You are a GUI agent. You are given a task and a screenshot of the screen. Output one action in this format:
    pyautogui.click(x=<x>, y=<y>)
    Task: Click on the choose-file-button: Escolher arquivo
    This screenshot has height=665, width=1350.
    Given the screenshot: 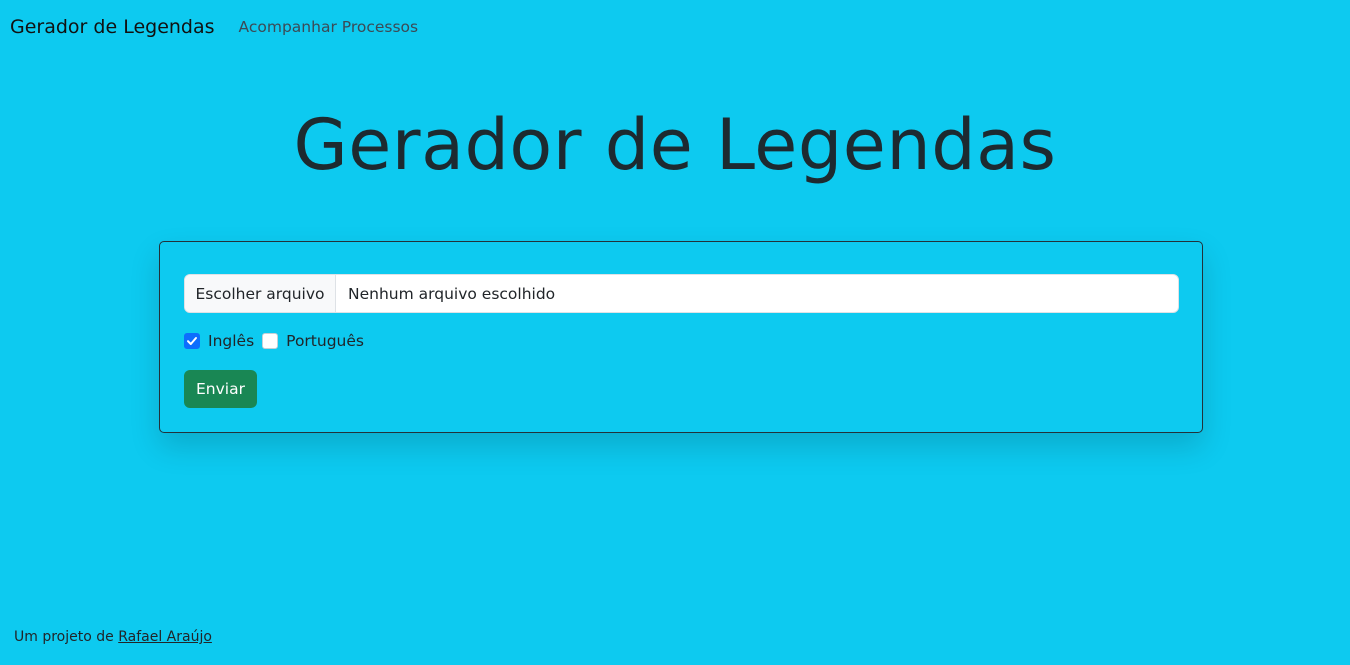 What is the action you would take?
    pyautogui.click(x=260, y=293)
    